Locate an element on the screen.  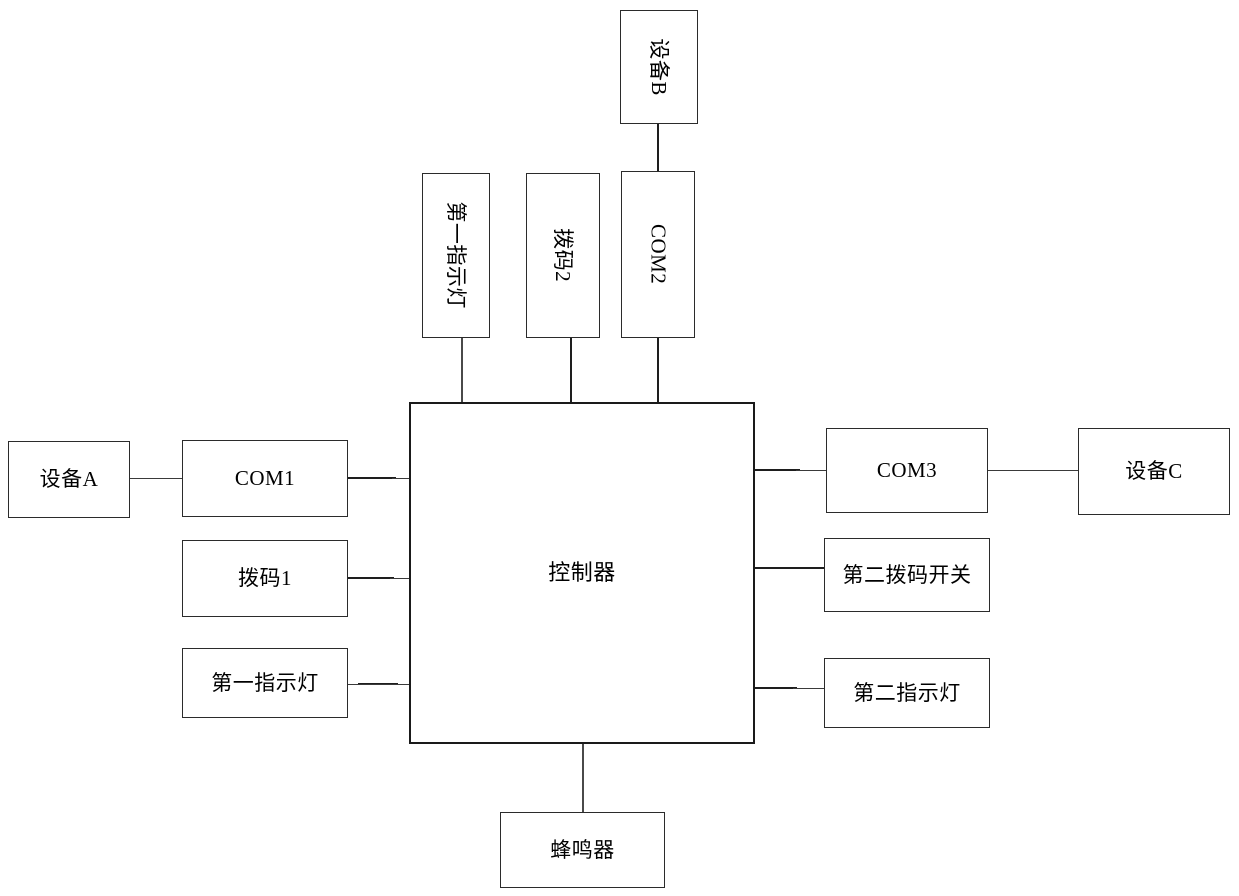
node-com2: COM2 is located at coordinates (658, 254).